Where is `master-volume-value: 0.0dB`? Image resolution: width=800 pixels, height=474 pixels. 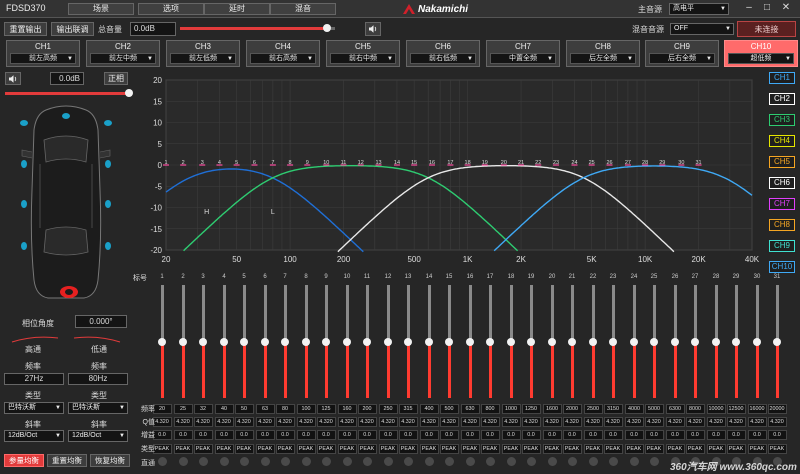
master-volume-value: 0.0dB is located at coordinates (153, 29).